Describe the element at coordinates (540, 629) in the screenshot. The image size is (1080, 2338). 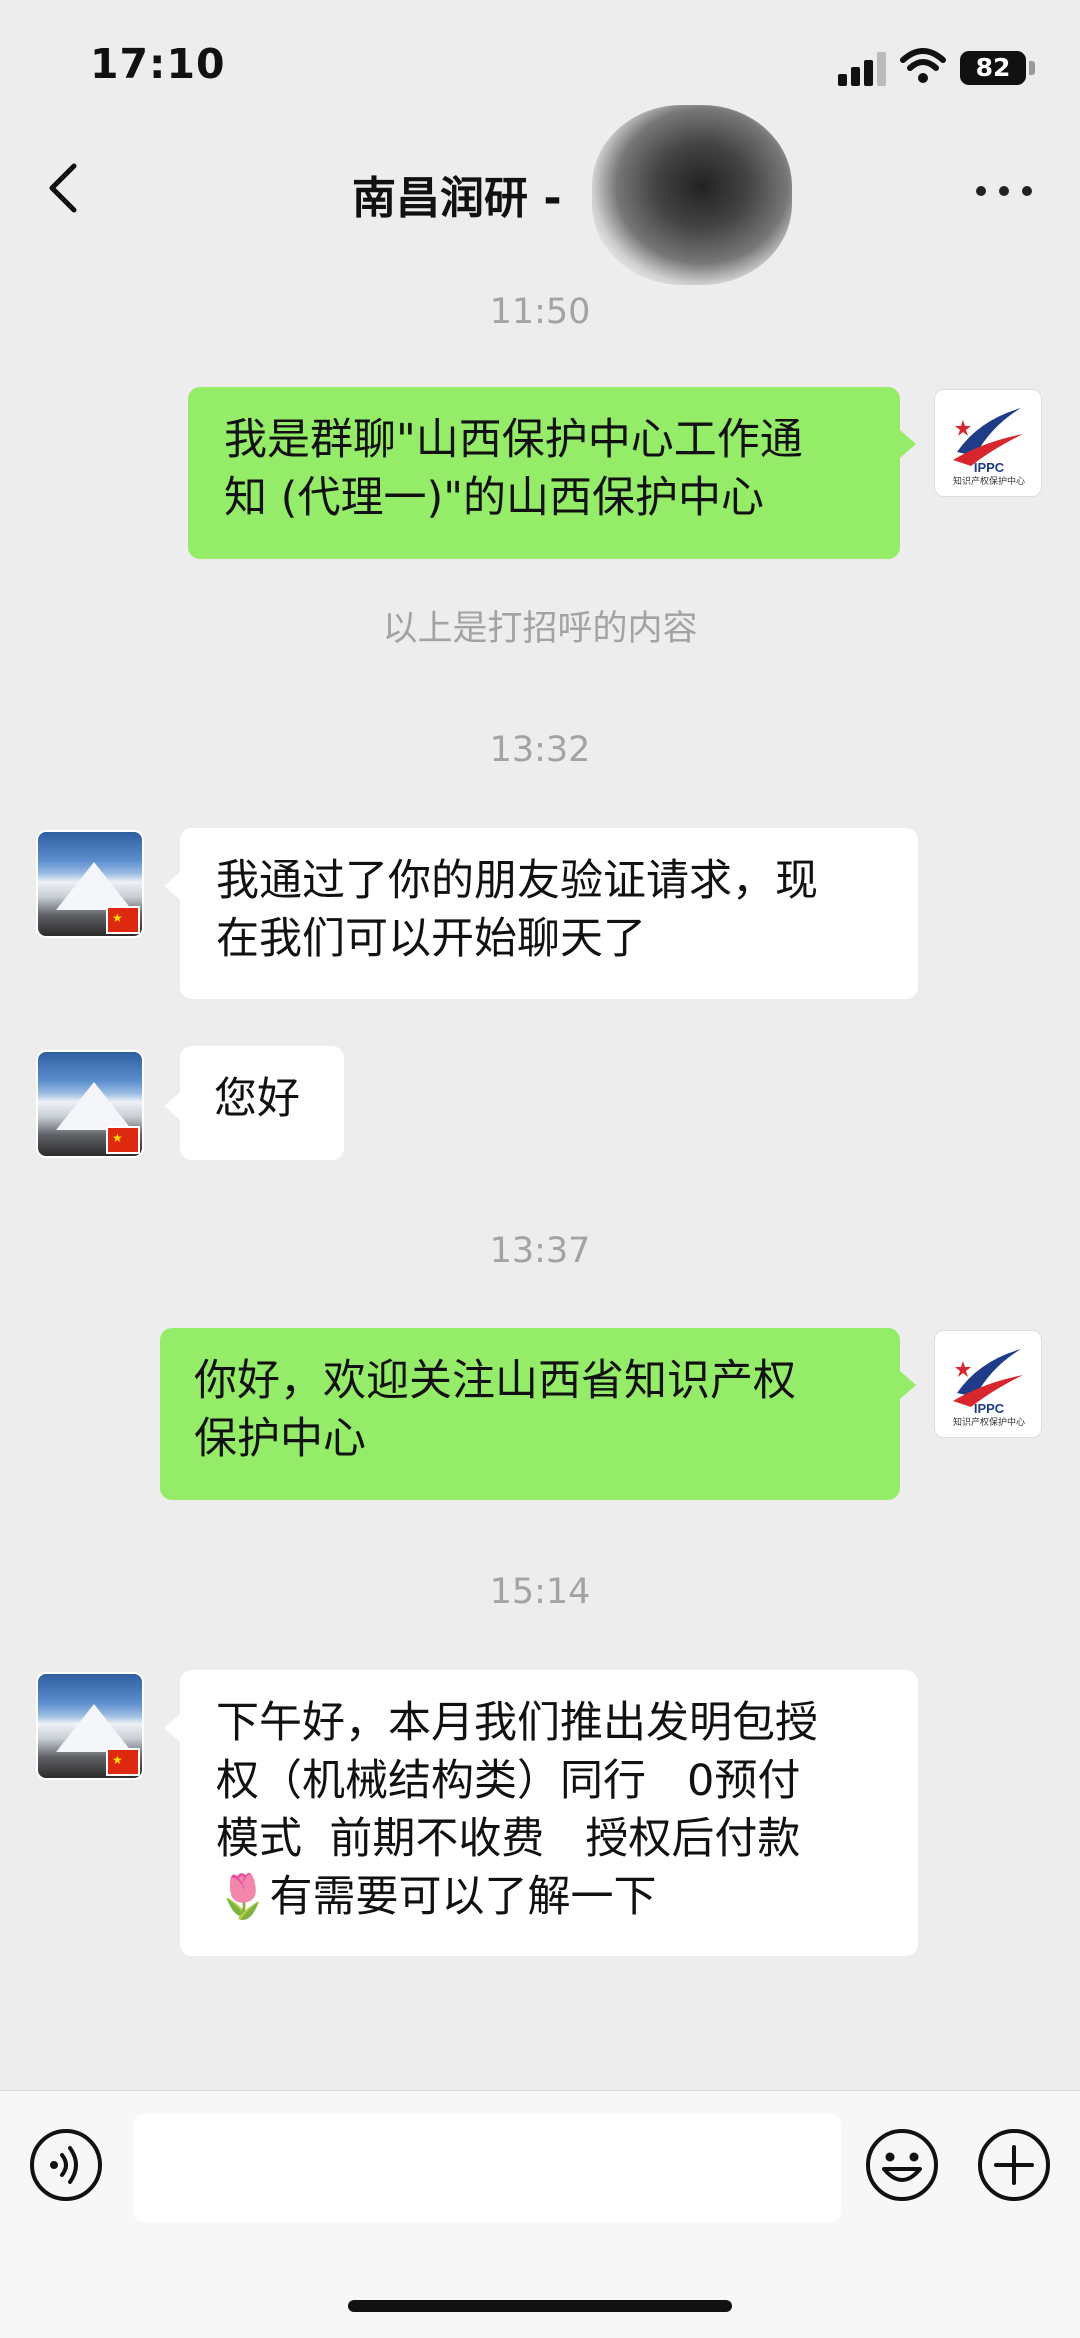
I see `system-note: 以上是打招呼的内容` at that location.